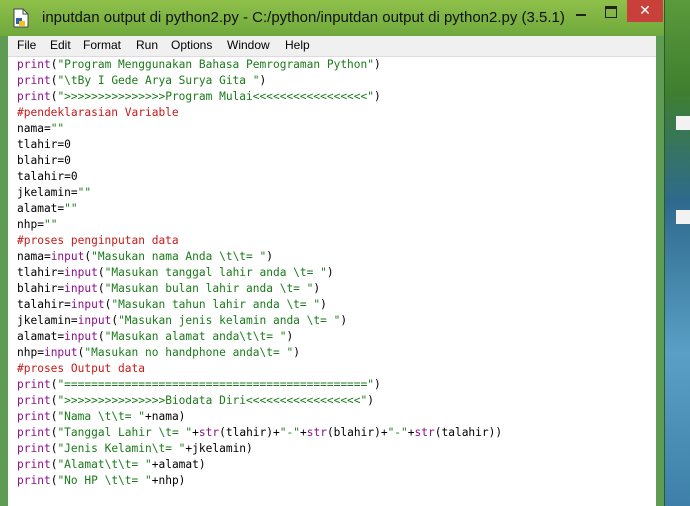  What do you see at coordinates (145, 257) in the screenshot?
I see `code-line: nama=input("Masukan nama Anda \t\t= ")` at bounding box center [145, 257].